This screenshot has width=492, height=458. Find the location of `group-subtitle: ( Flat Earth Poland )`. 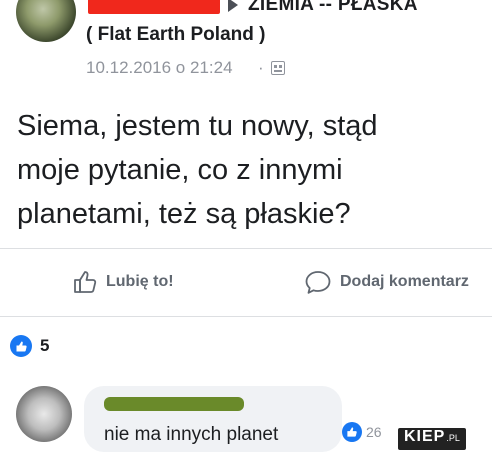

group-subtitle: ( Flat Earth Poland ) is located at coordinates (175, 35).